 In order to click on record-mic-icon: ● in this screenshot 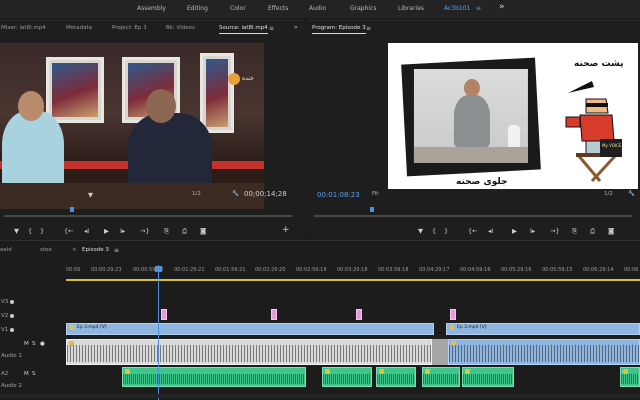, I will do `click(42, 344)`.